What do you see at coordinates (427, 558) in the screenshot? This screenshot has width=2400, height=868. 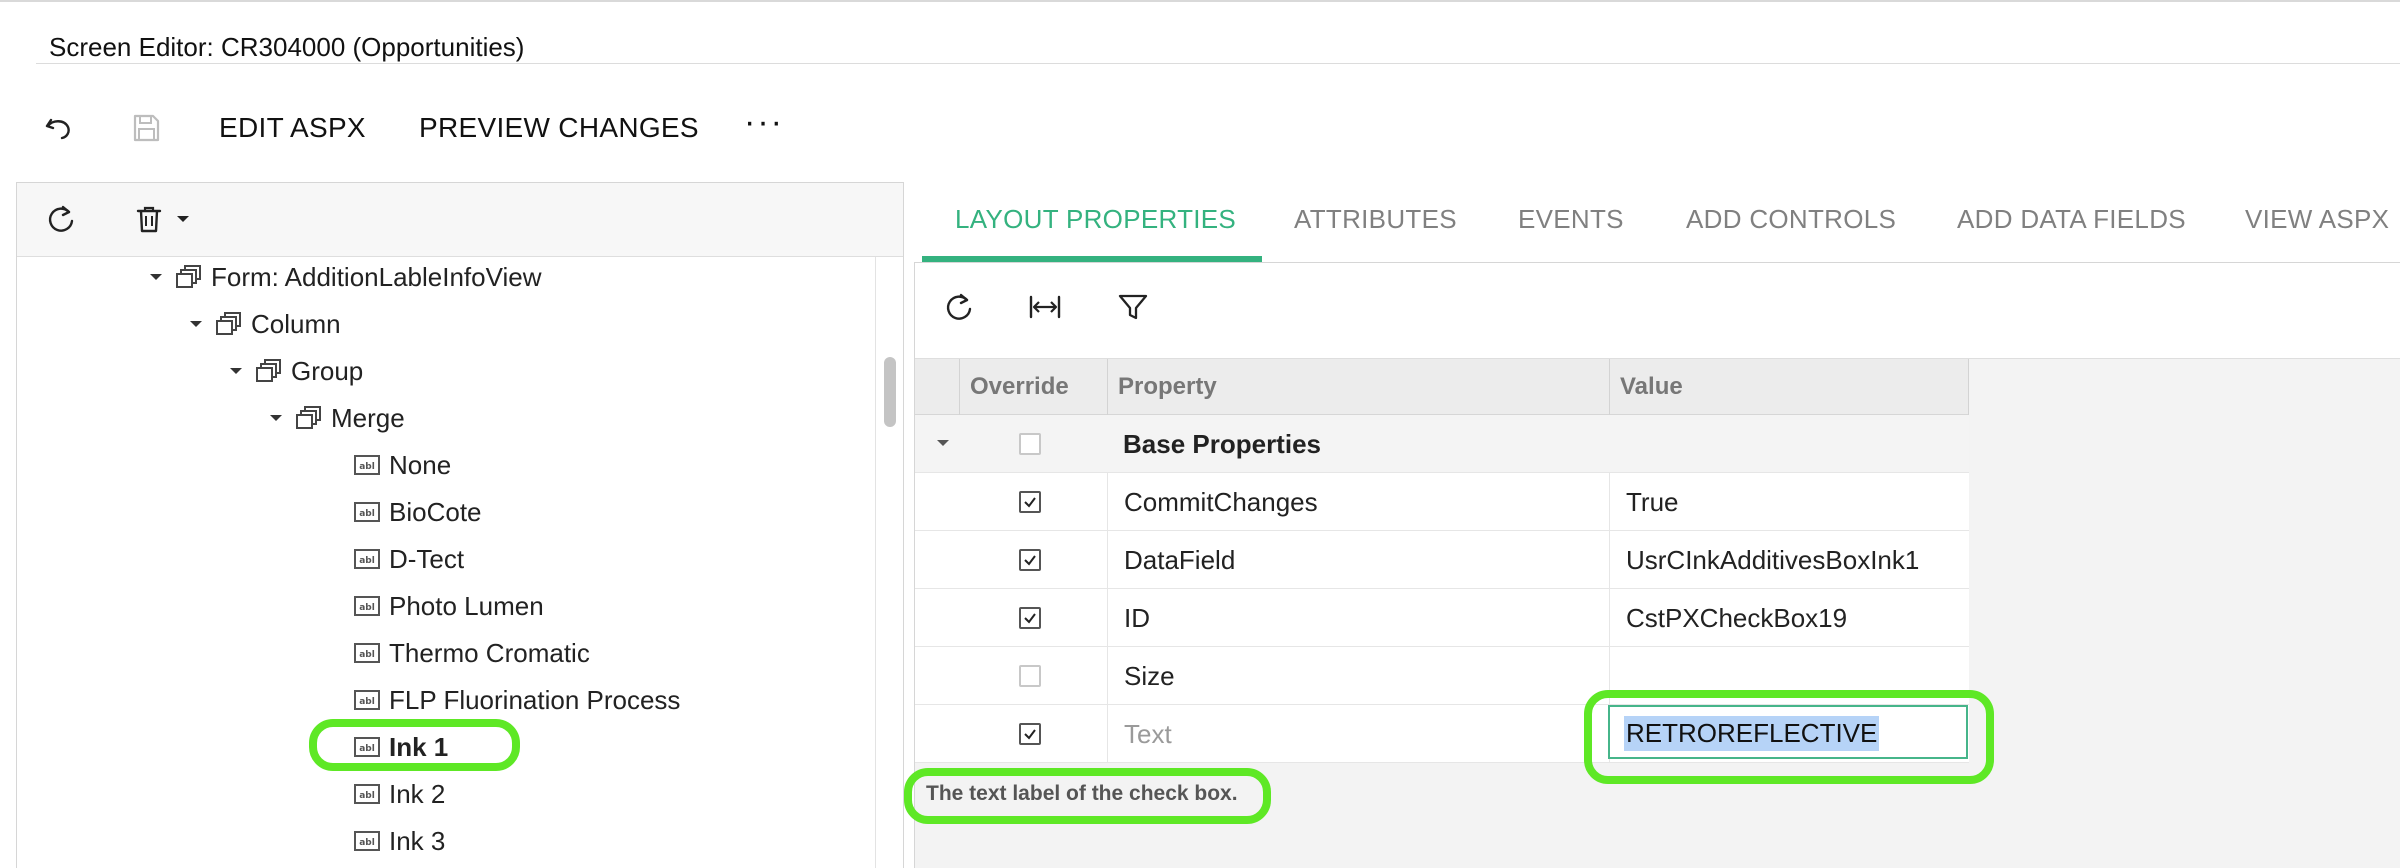 I see `tree-node-label: D-Tect` at bounding box center [427, 558].